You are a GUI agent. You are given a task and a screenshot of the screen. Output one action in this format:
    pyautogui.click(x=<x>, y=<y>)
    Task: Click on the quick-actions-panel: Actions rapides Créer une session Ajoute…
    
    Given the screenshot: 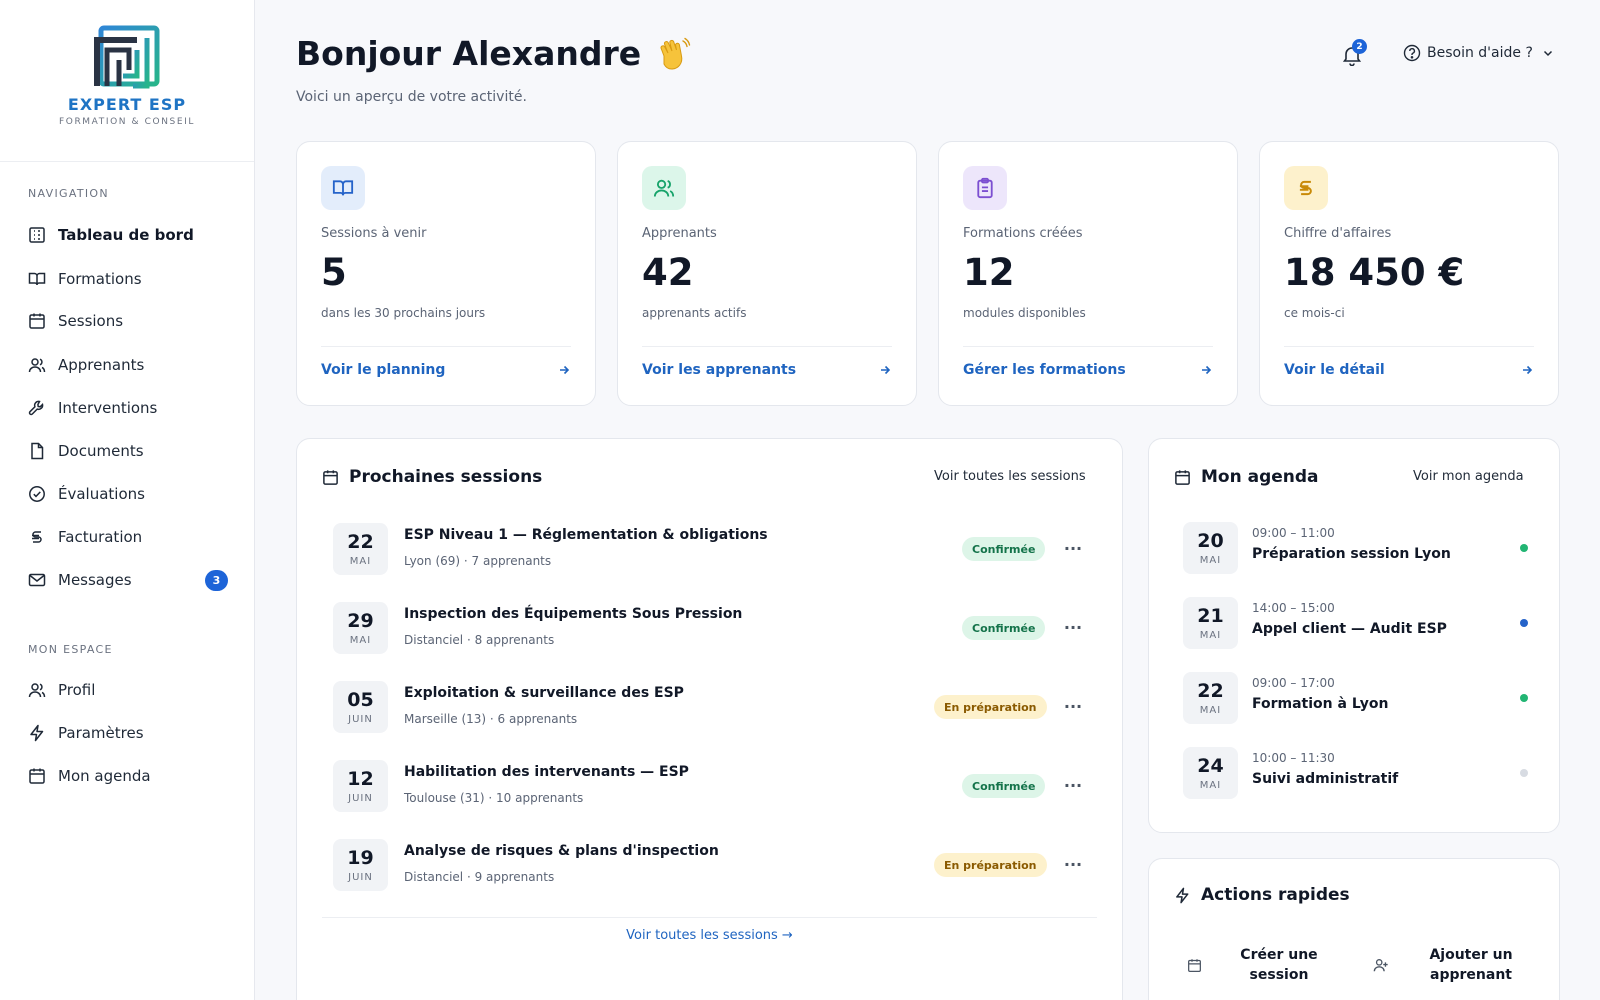 What is the action you would take?
    pyautogui.click(x=1354, y=929)
    